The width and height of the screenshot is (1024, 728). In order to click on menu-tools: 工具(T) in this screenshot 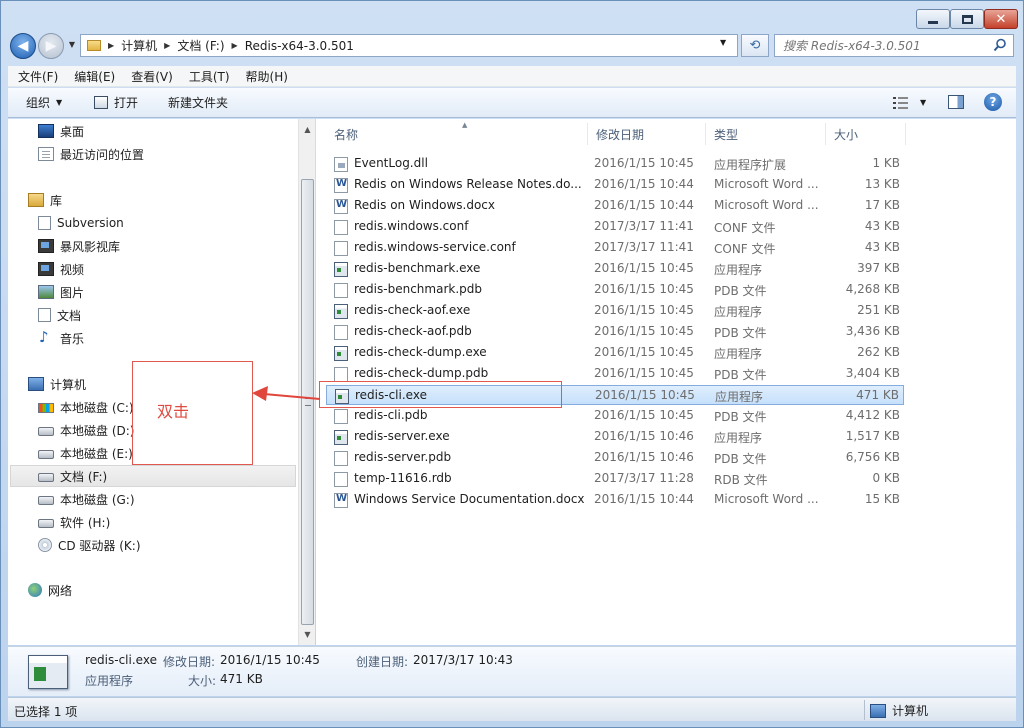, I will do `click(207, 76)`.